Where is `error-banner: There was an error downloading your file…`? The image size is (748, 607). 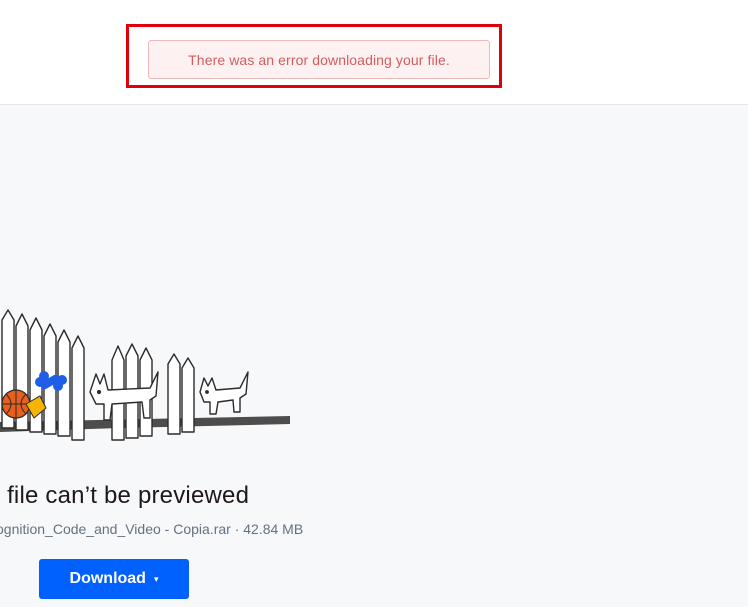
error-banner: There was an error downloading your file… is located at coordinates (319, 59).